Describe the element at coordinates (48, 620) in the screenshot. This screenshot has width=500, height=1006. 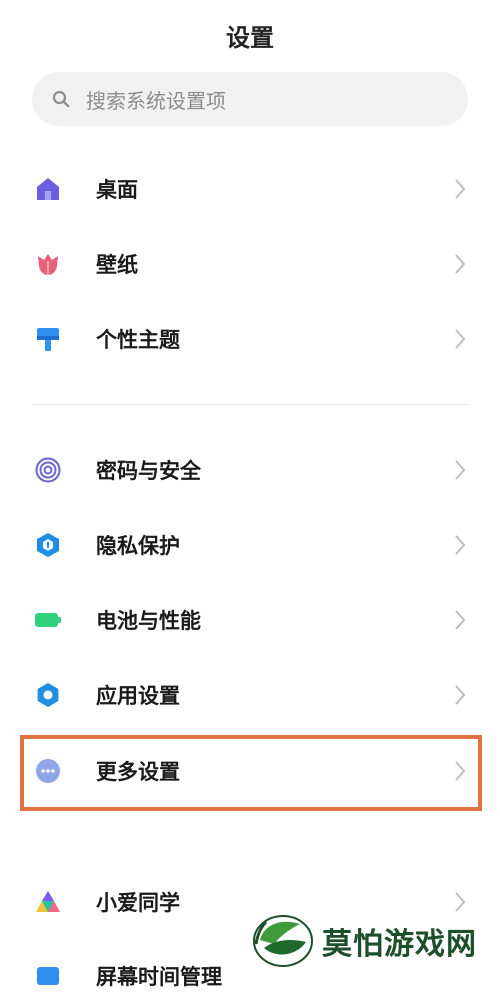
I see `battery-icon` at that location.